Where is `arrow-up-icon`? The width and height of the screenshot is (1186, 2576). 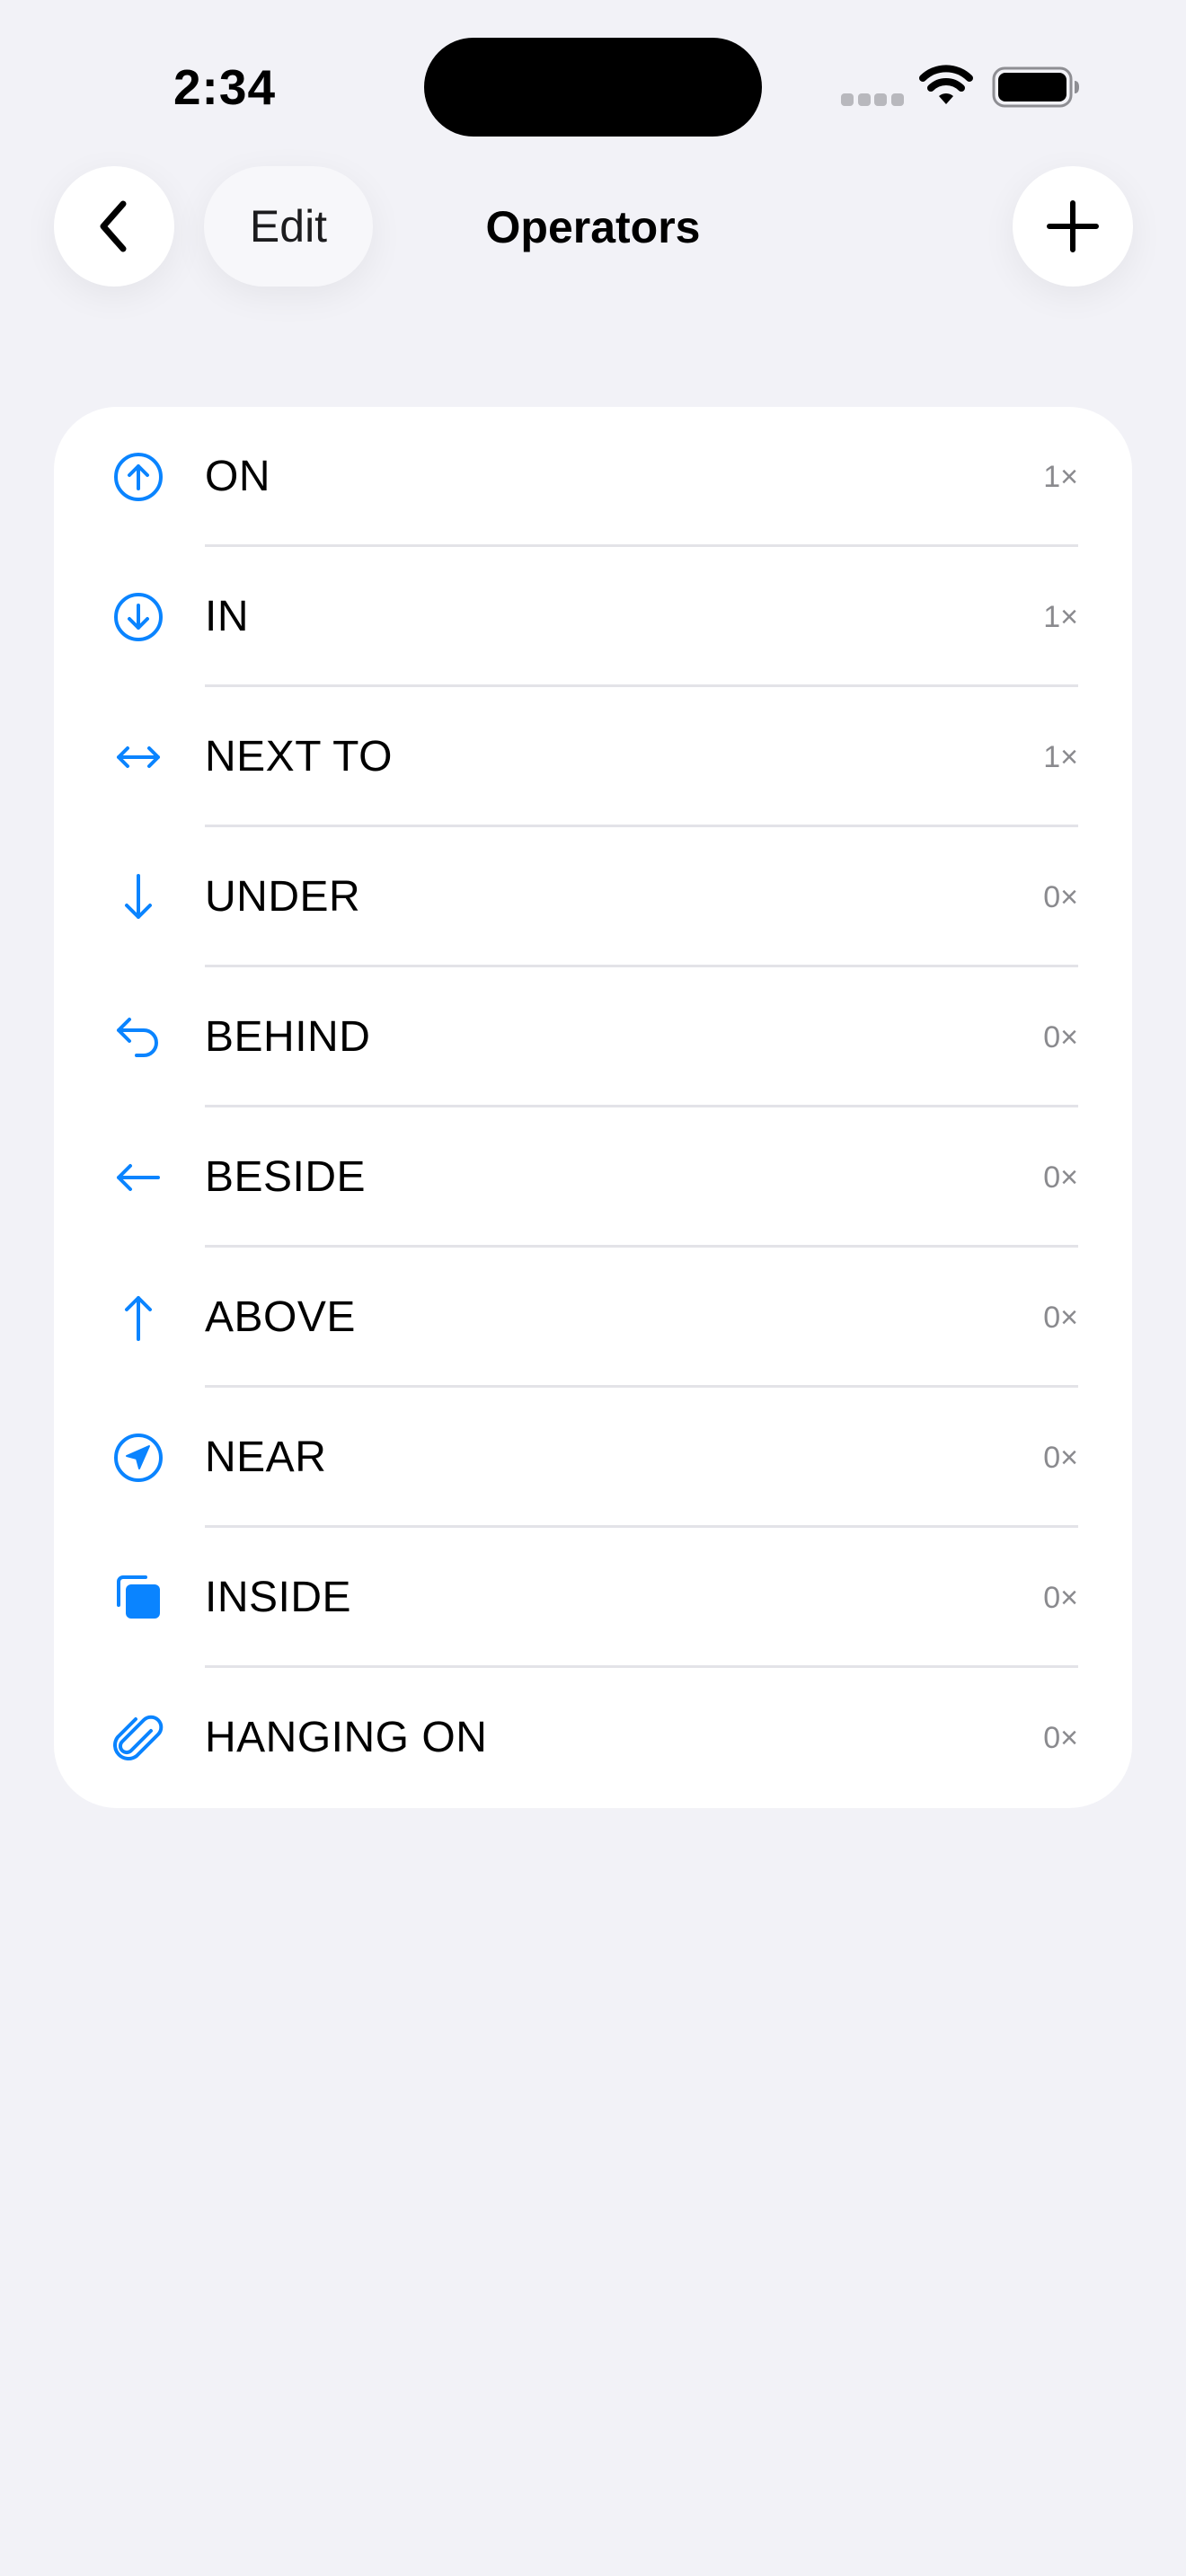
arrow-up-icon is located at coordinates (138, 1318).